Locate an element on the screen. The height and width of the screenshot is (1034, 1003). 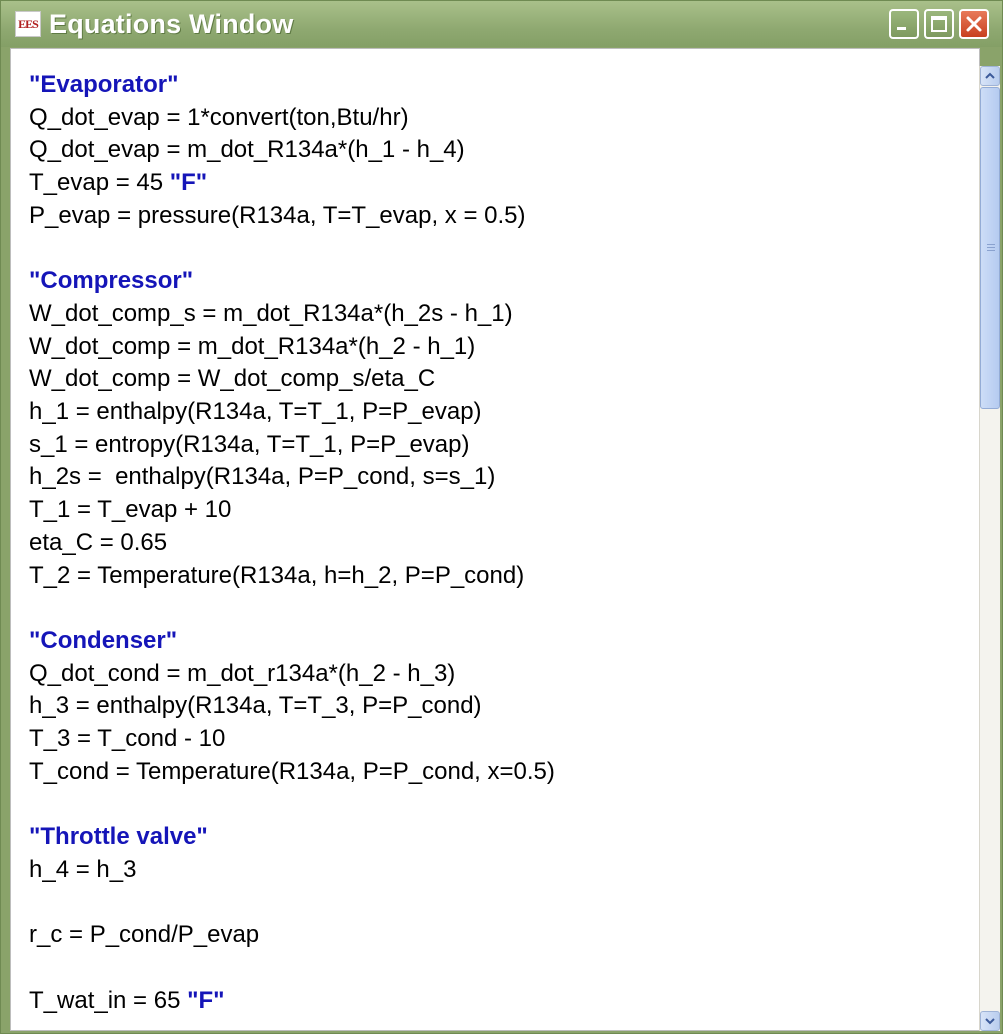
equation-line: W_dot_comp = W_dot_comp_s/eta_C is located at coordinates (232, 379).